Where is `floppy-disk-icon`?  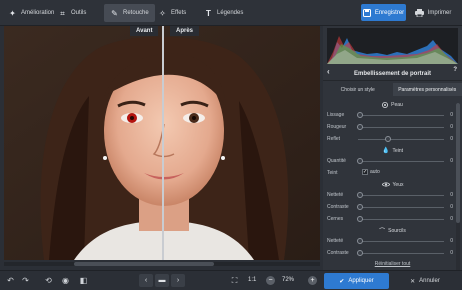
floppy-disk-icon is located at coordinates (366, 12).